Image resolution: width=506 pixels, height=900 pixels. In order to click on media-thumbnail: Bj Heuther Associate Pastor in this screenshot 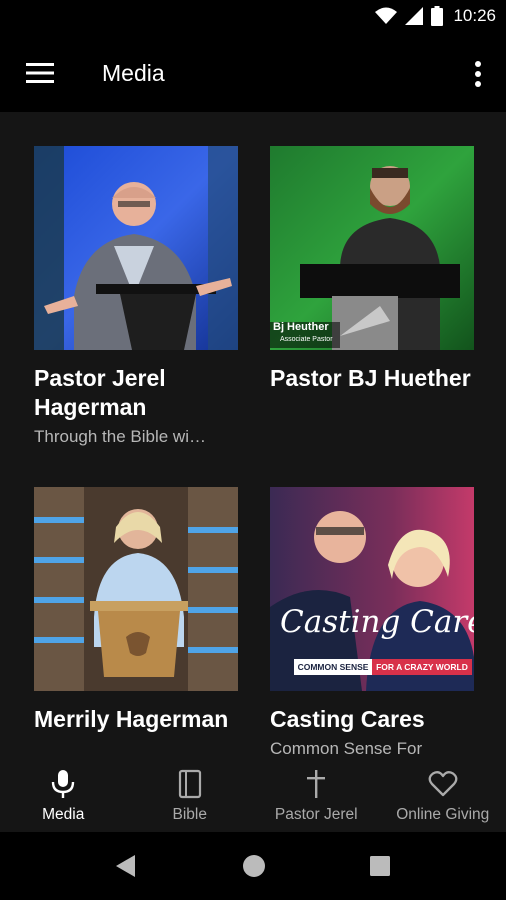, I will do `click(372, 248)`.